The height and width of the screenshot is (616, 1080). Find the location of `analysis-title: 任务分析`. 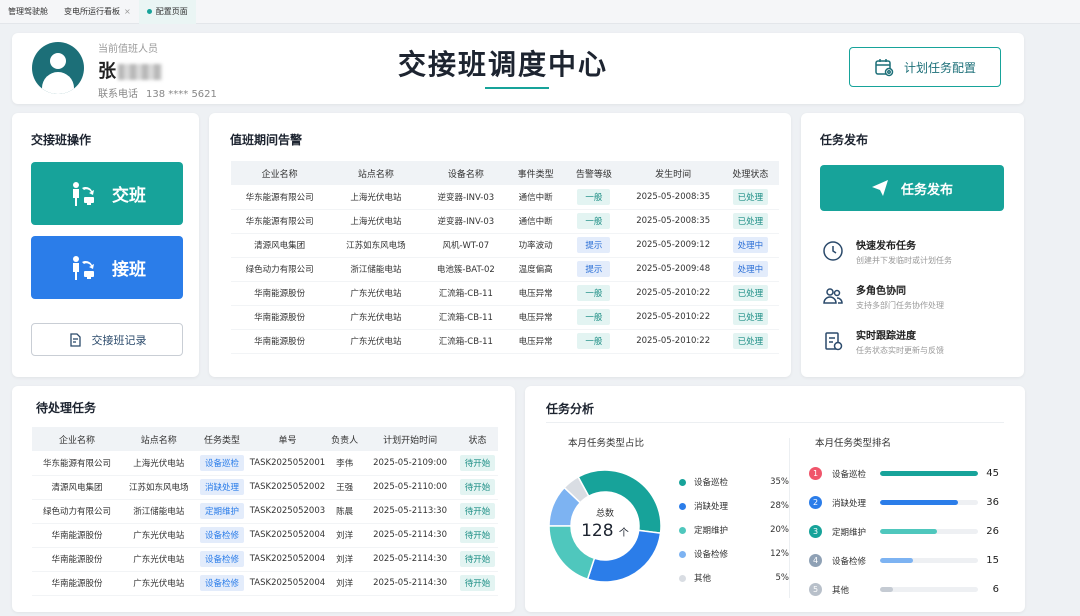

analysis-title: 任务分析 is located at coordinates (570, 409).